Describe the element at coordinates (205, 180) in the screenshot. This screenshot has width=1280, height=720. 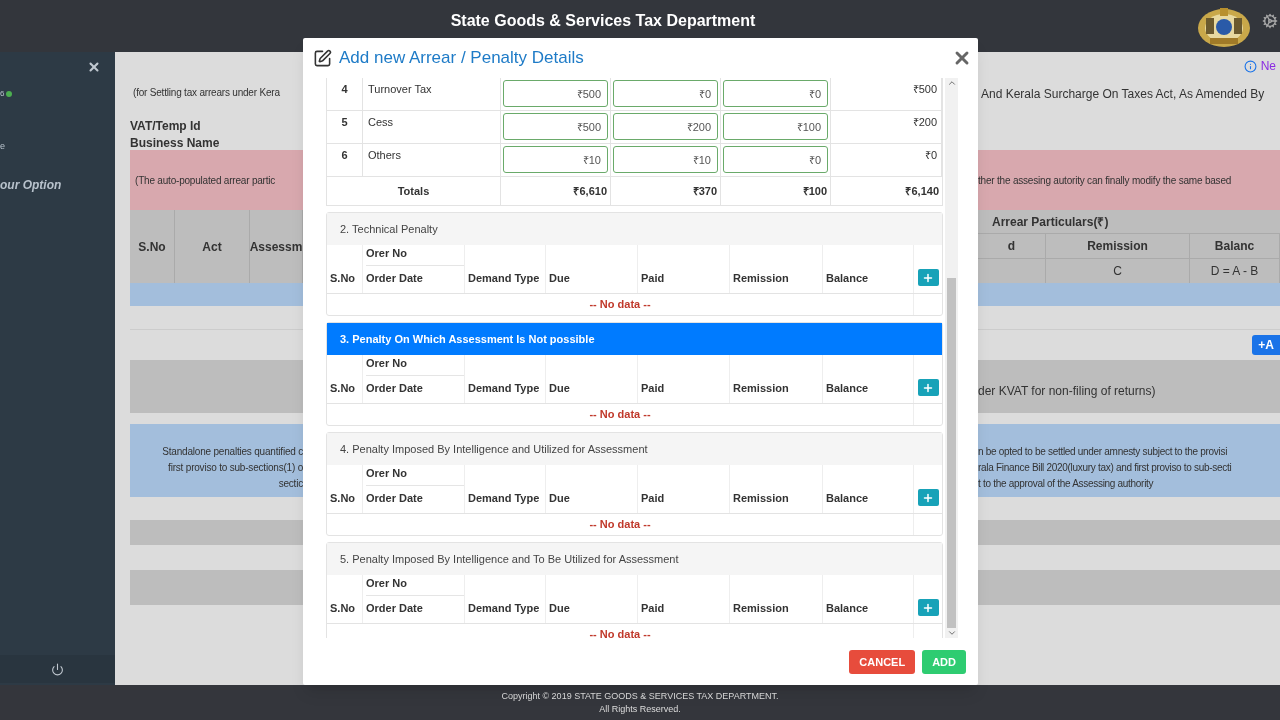
I see `alert-text: (The auto-populated arrear partic` at that location.